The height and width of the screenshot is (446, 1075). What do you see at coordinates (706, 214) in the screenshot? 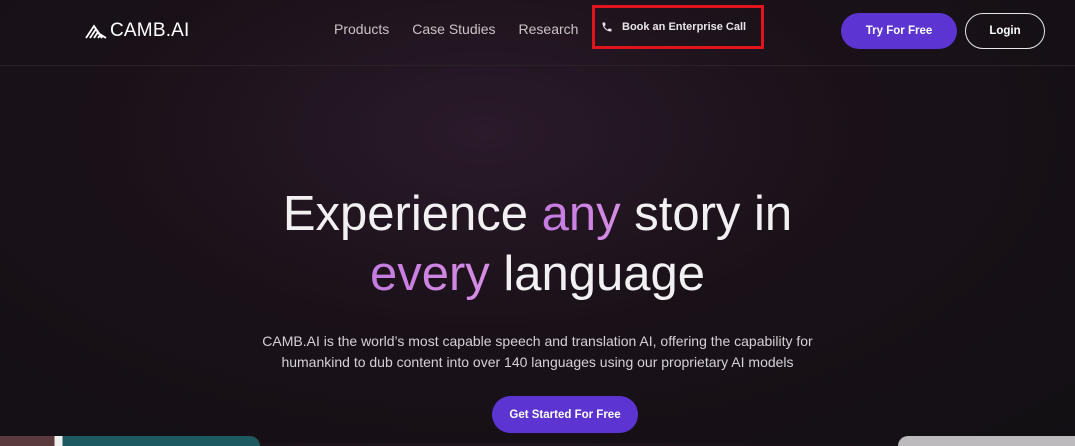
I see `hero-title-text: story in` at bounding box center [706, 214].